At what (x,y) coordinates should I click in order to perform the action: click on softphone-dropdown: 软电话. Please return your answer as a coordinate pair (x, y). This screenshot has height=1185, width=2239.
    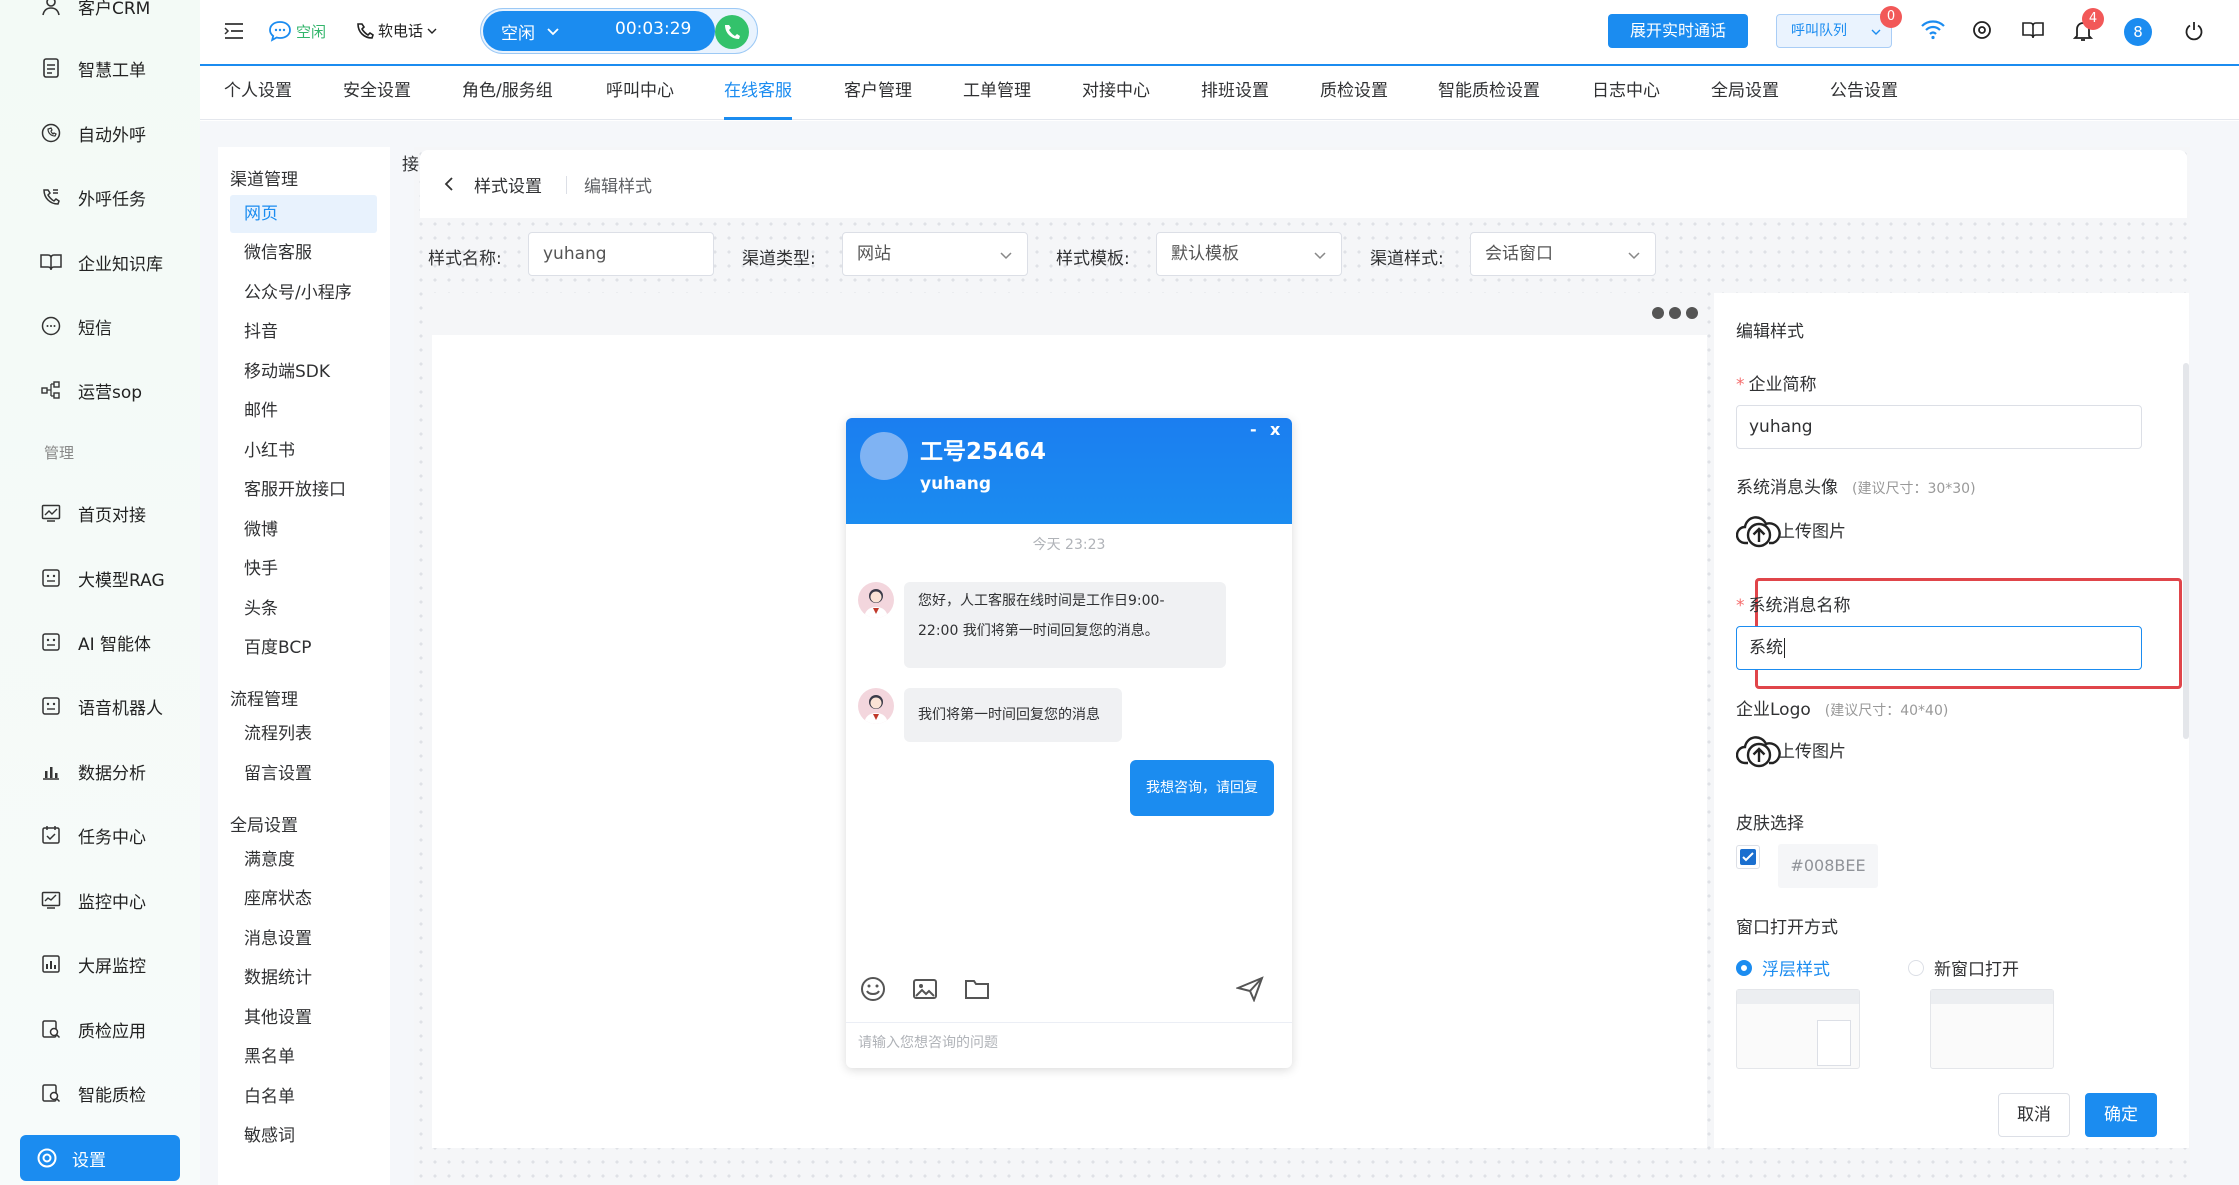
    Looking at the image, I should click on (396, 30).